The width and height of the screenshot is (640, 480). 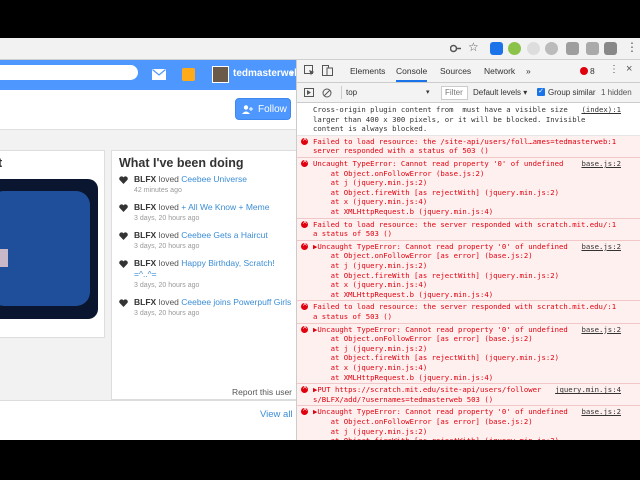 What do you see at coordinates (158, 190) in the screenshot?
I see `activity-time: 42 minutes ago` at bounding box center [158, 190].